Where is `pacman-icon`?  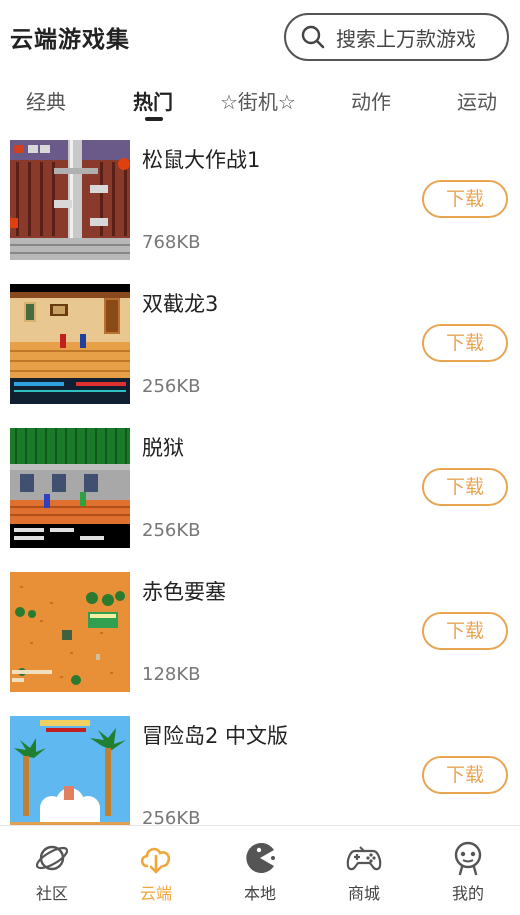 pacman-icon is located at coordinates (260, 858).